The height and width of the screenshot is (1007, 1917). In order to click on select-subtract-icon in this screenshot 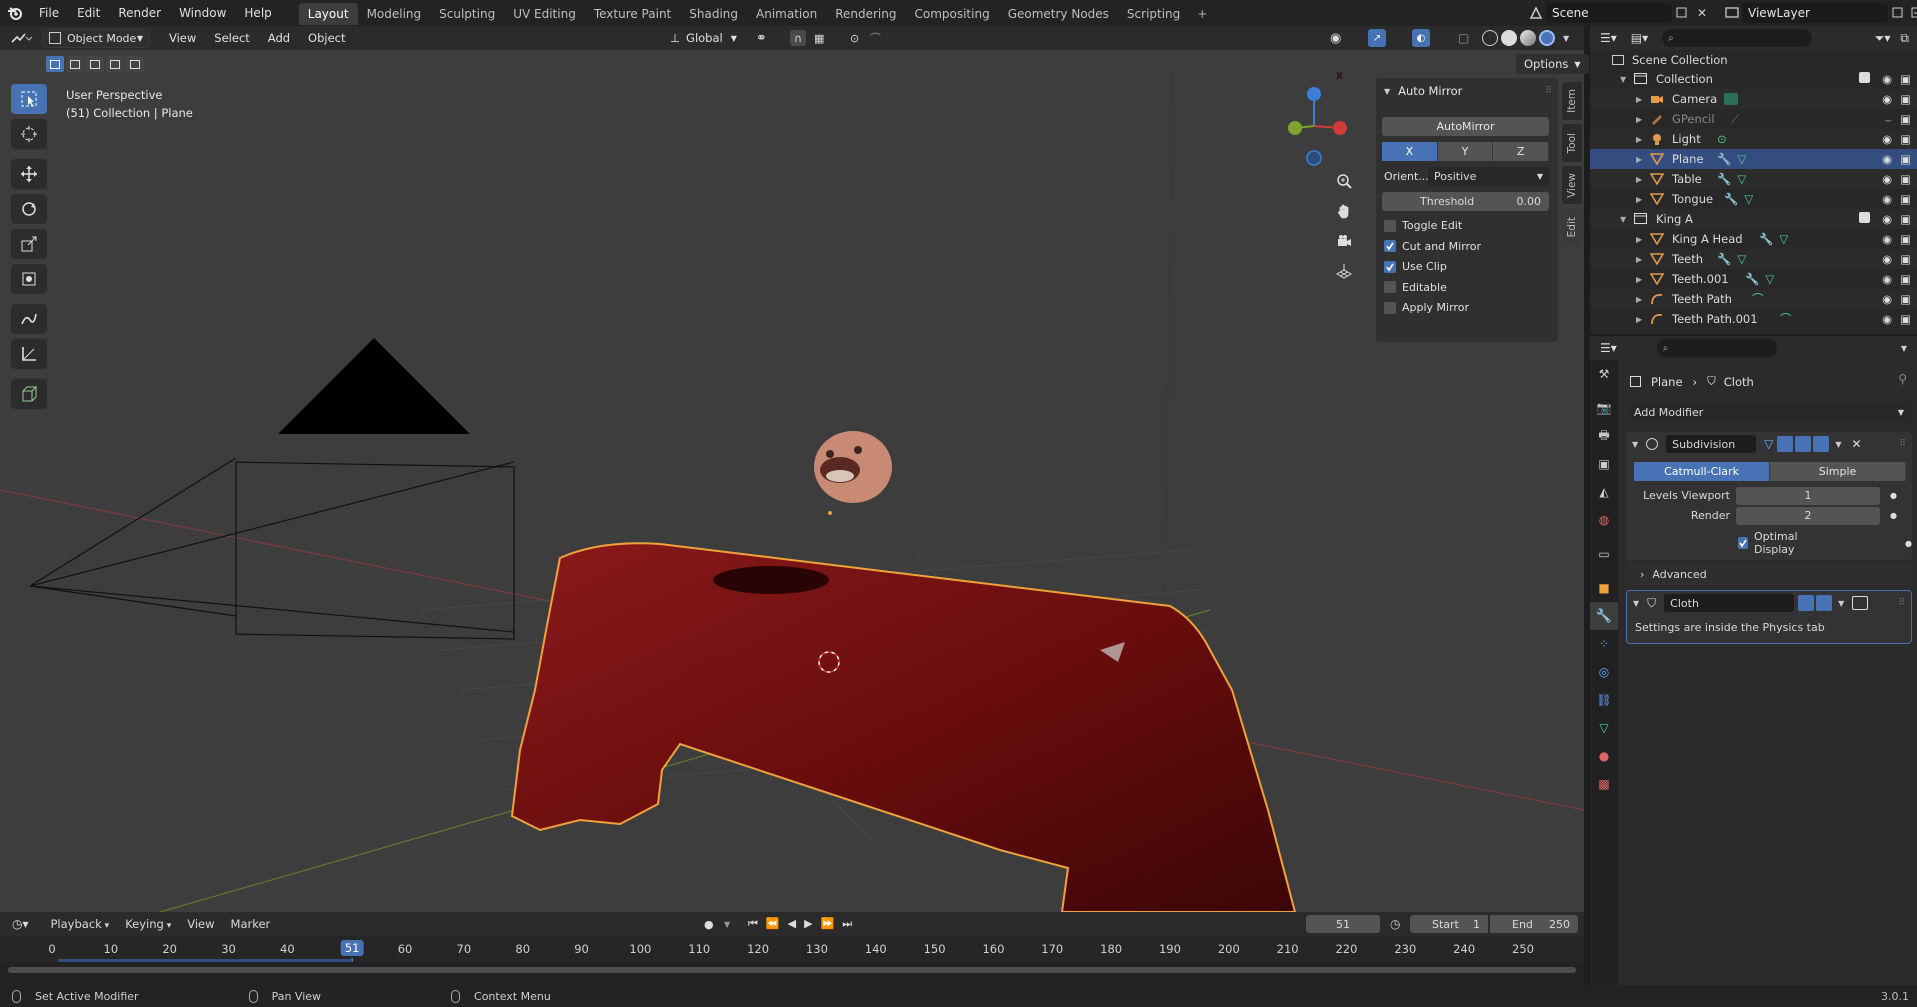, I will do `click(95, 64)`.